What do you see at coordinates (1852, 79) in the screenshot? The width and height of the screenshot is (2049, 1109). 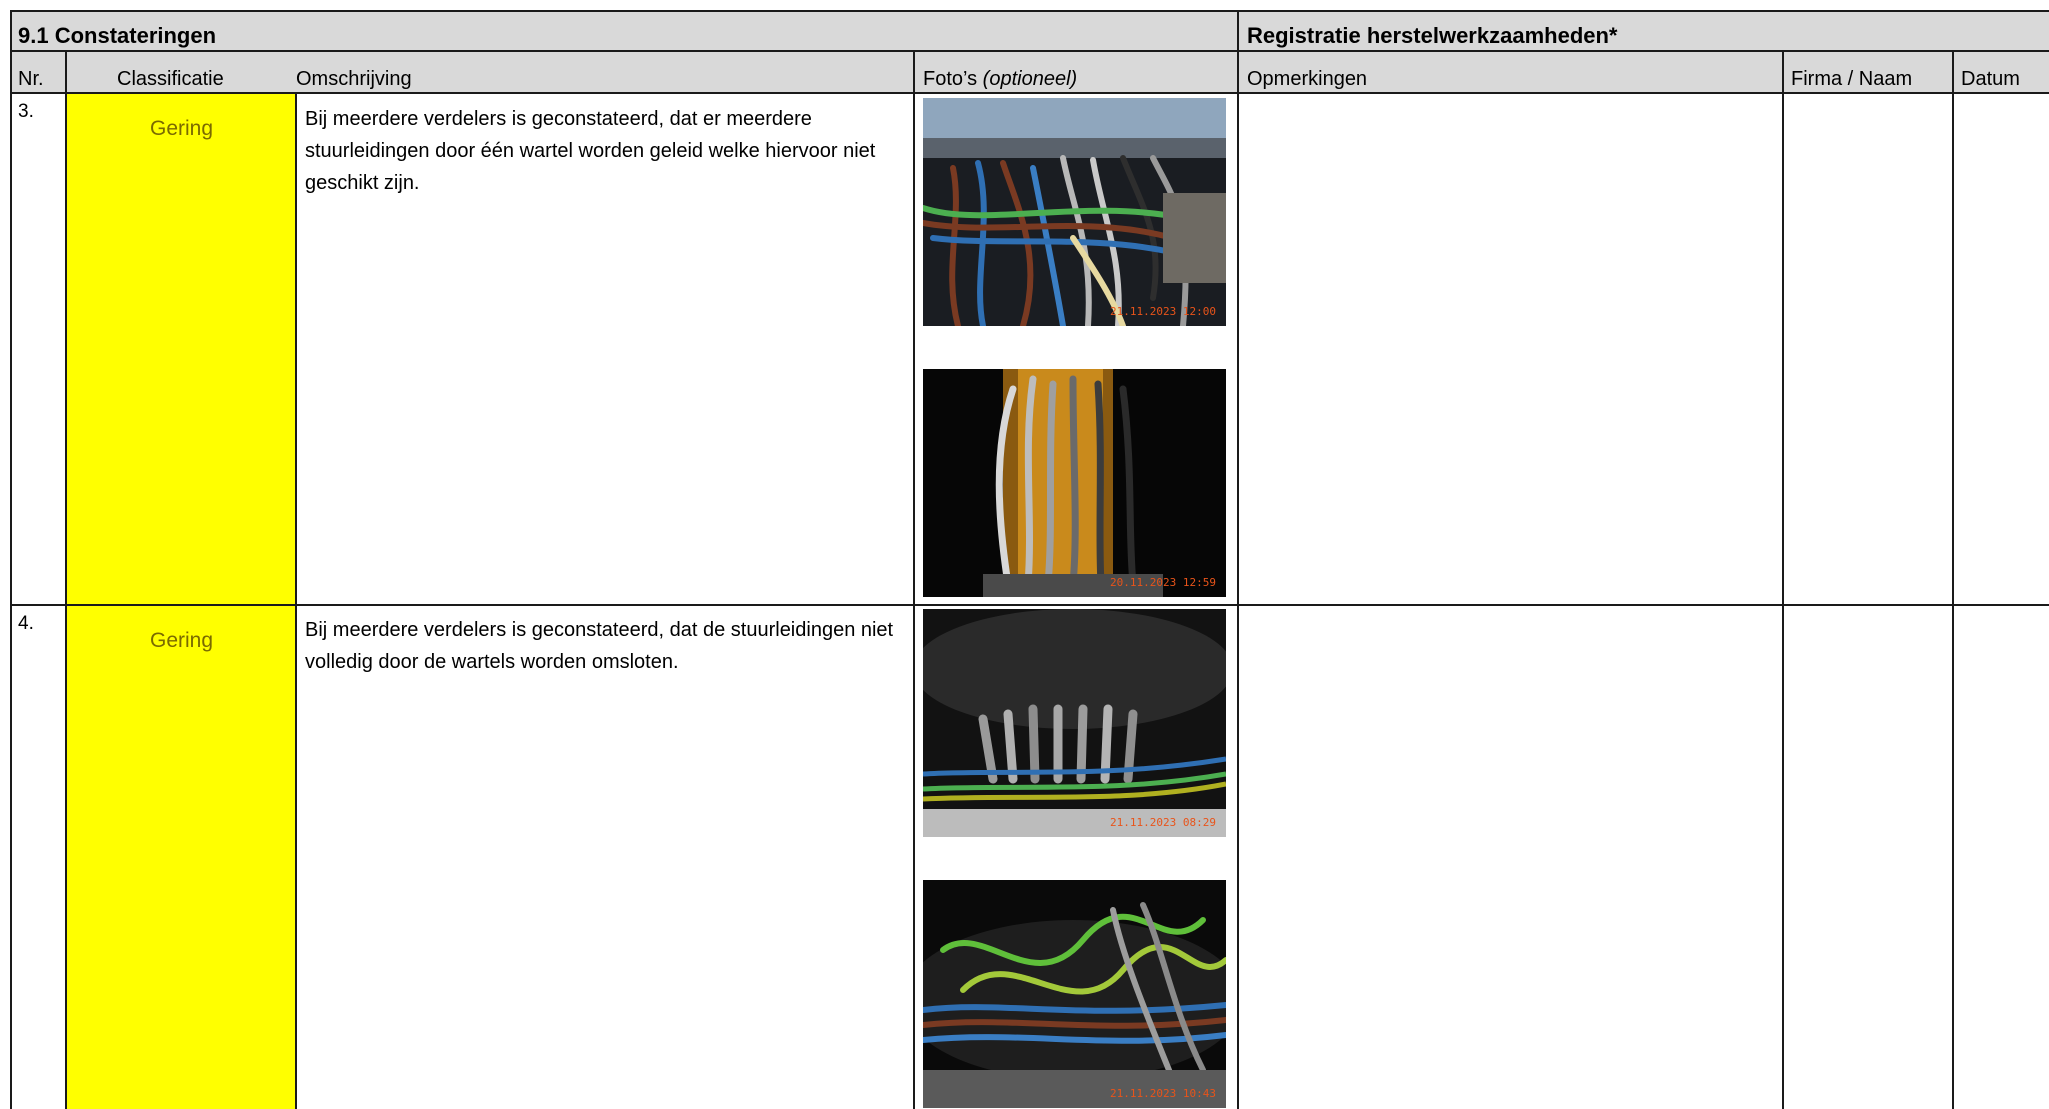 I see `column-header-firma-naam: Firma / Naam` at bounding box center [1852, 79].